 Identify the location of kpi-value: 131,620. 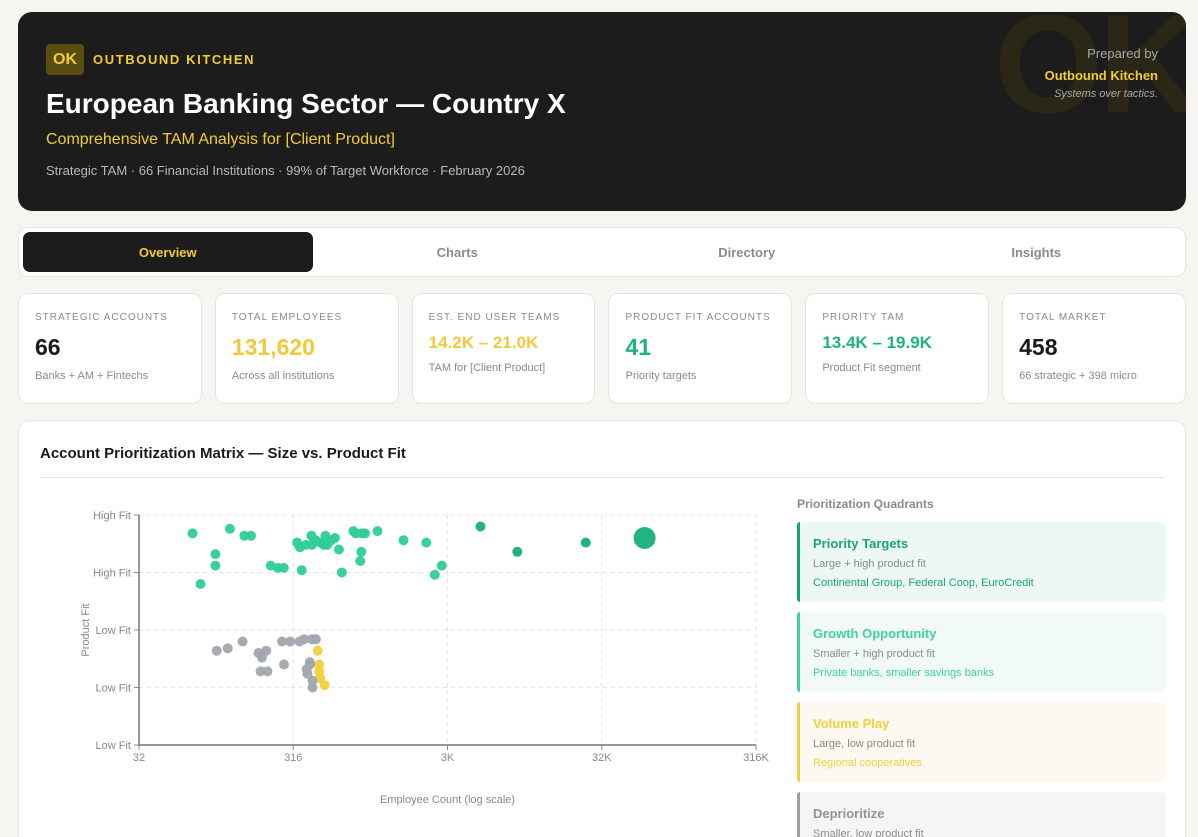
(273, 347).